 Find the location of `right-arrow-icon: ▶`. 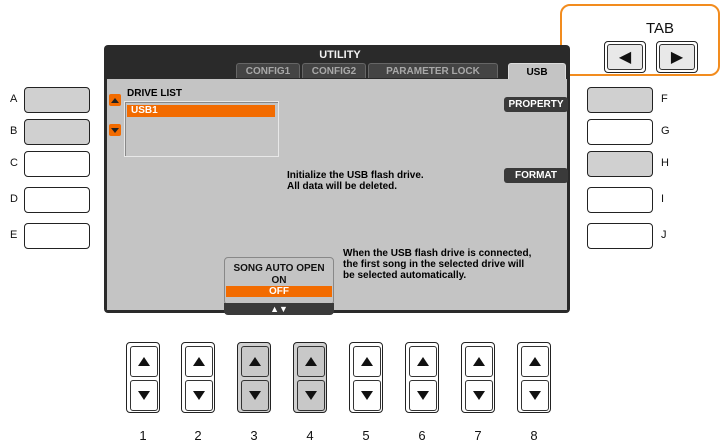

right-arrow-icon: ▶ is located at coordinates (677, 57).